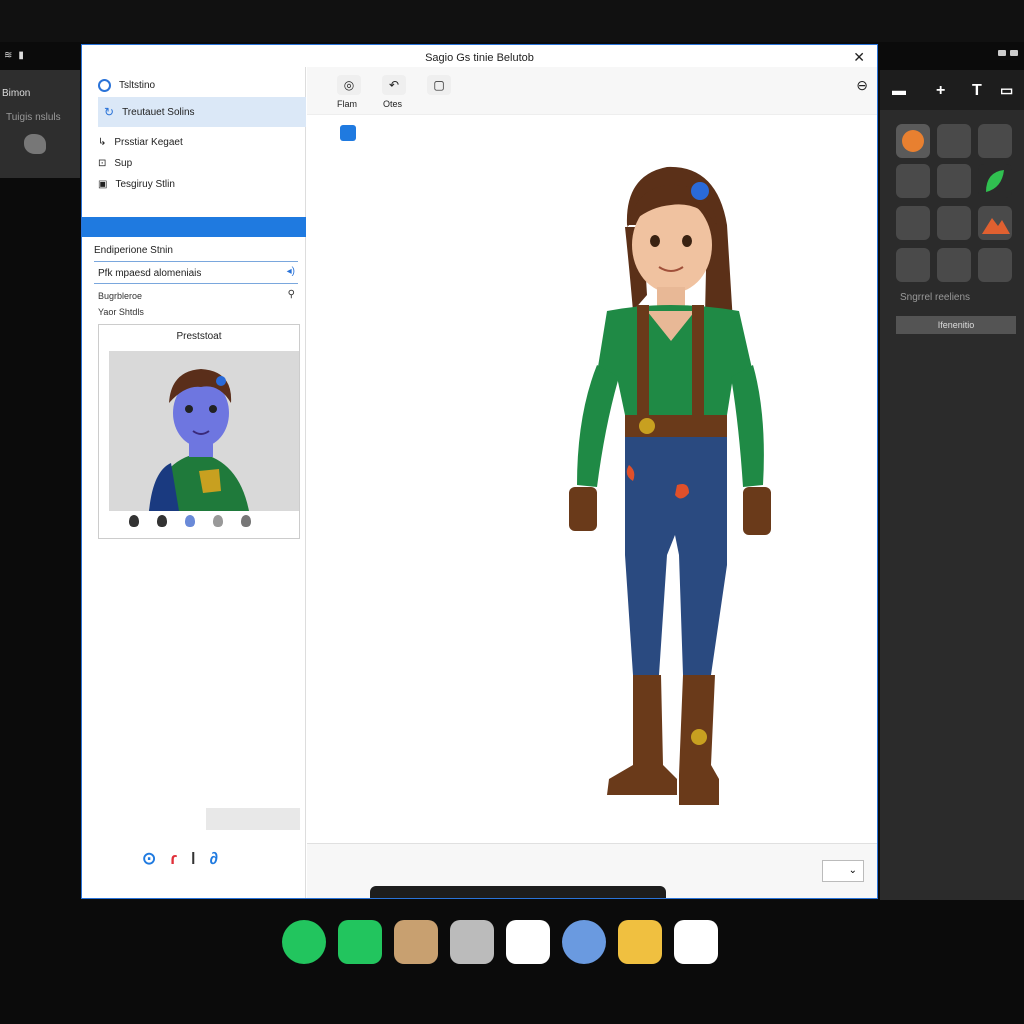  What do you see at coordinates (14, 55) in the screenshot?
I see `status-icons-left: ≋ ▮` at bounding box center [14, 55].